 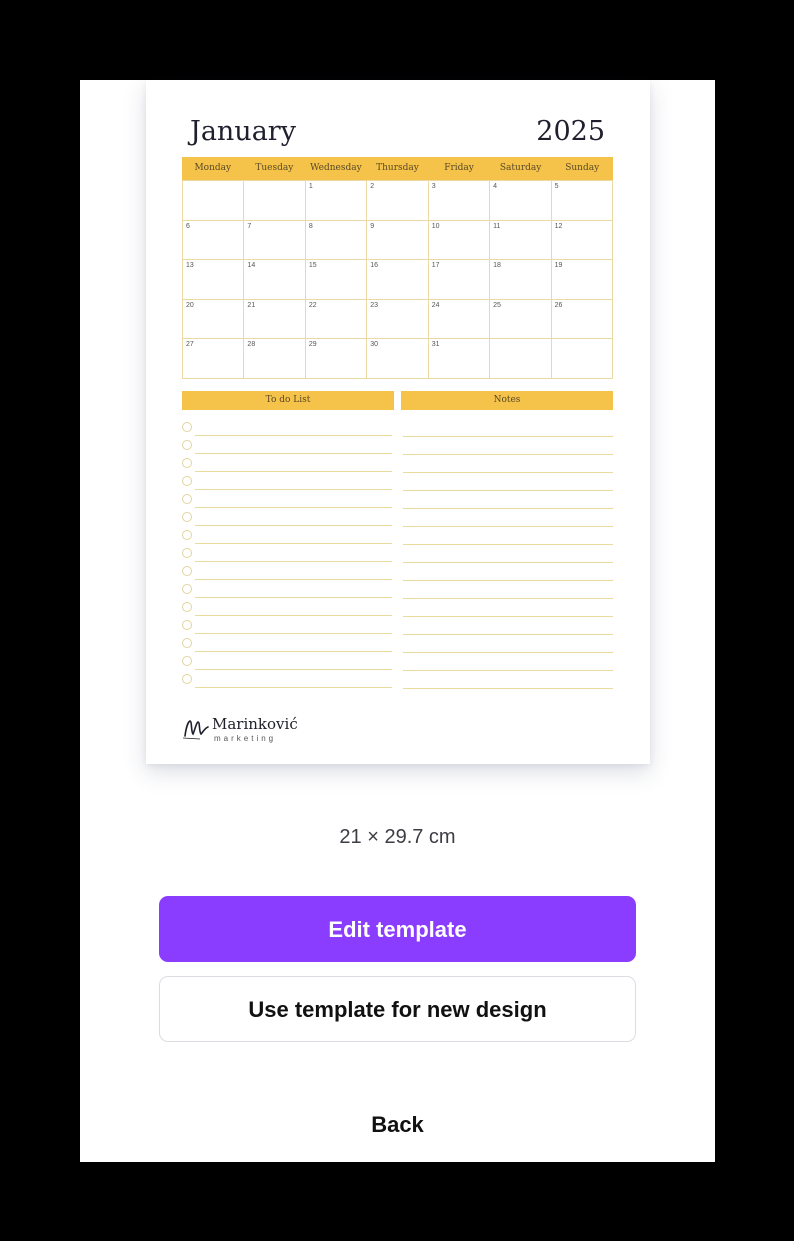 What do you see at coordinates (582, 240) in the screenshot?
I see `day-cell: 12` at bounding box center [582, 240].